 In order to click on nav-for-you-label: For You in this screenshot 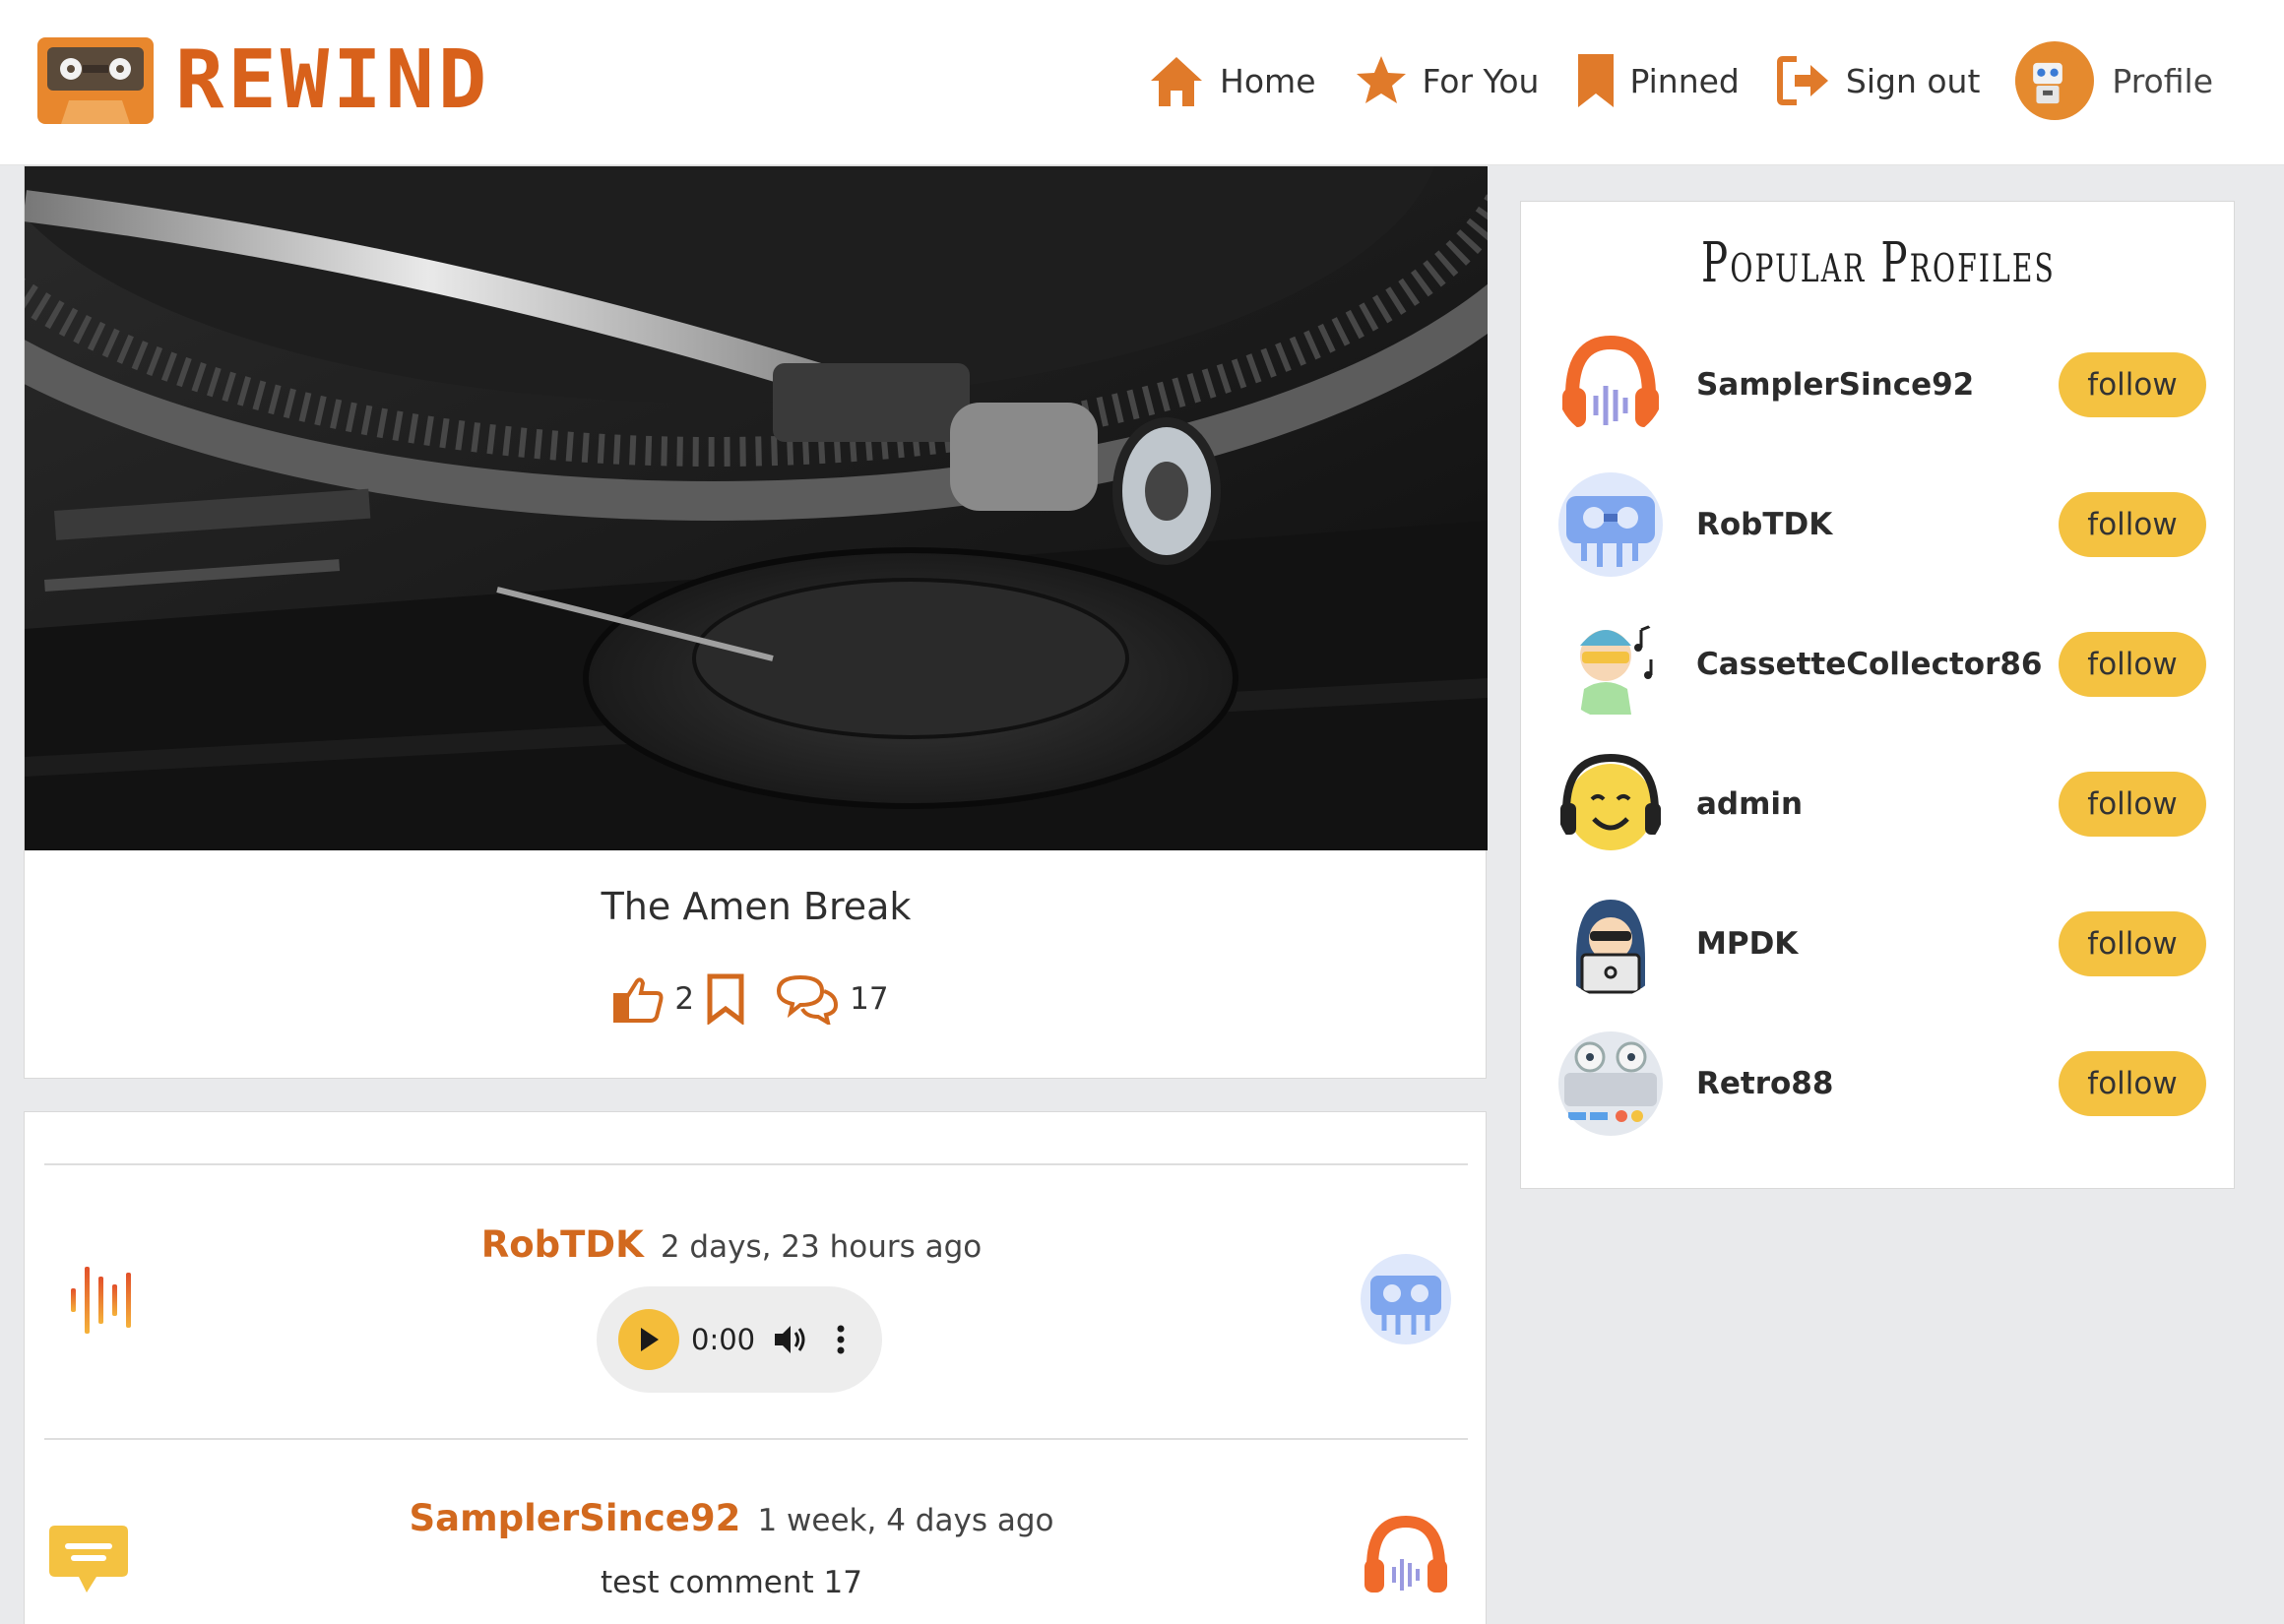, I will do `click(1481, 80)`.